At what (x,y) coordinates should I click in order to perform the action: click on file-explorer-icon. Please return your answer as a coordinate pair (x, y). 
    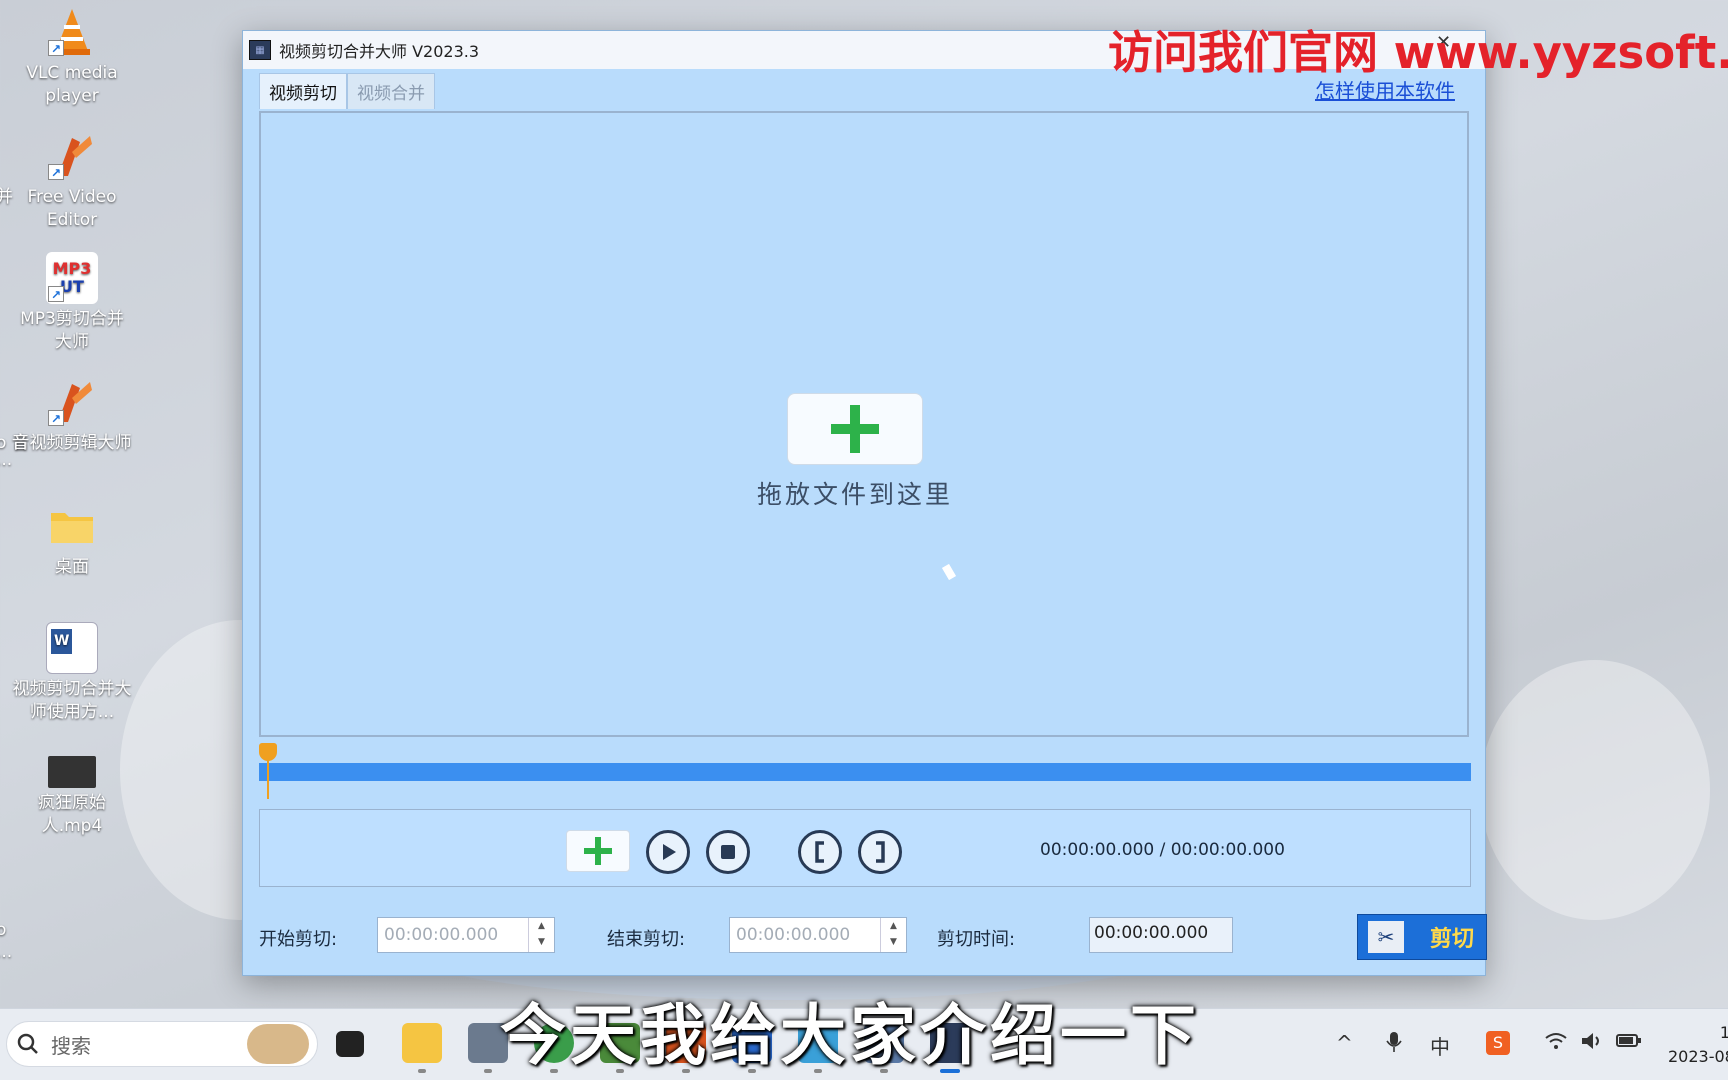
    Looking at the image, I should click on (422, 1043).